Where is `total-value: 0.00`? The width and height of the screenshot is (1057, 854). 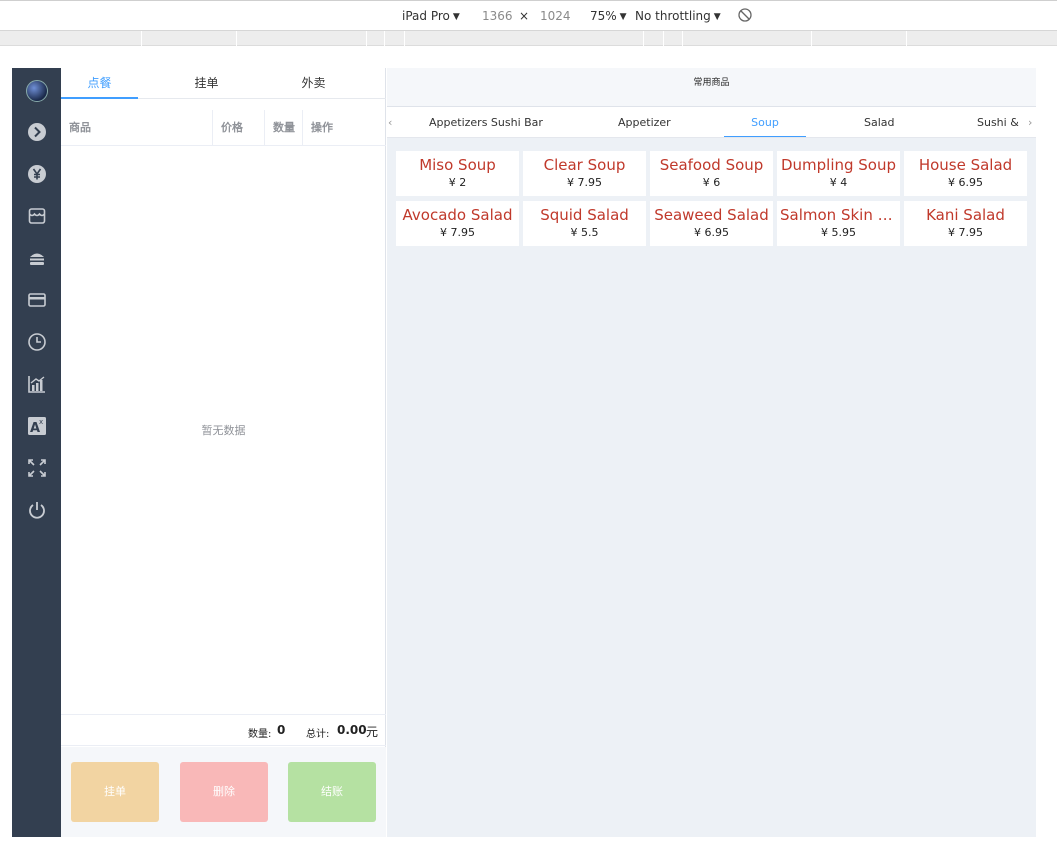 total-value: 0.00 is located at coordinates (352, 730).